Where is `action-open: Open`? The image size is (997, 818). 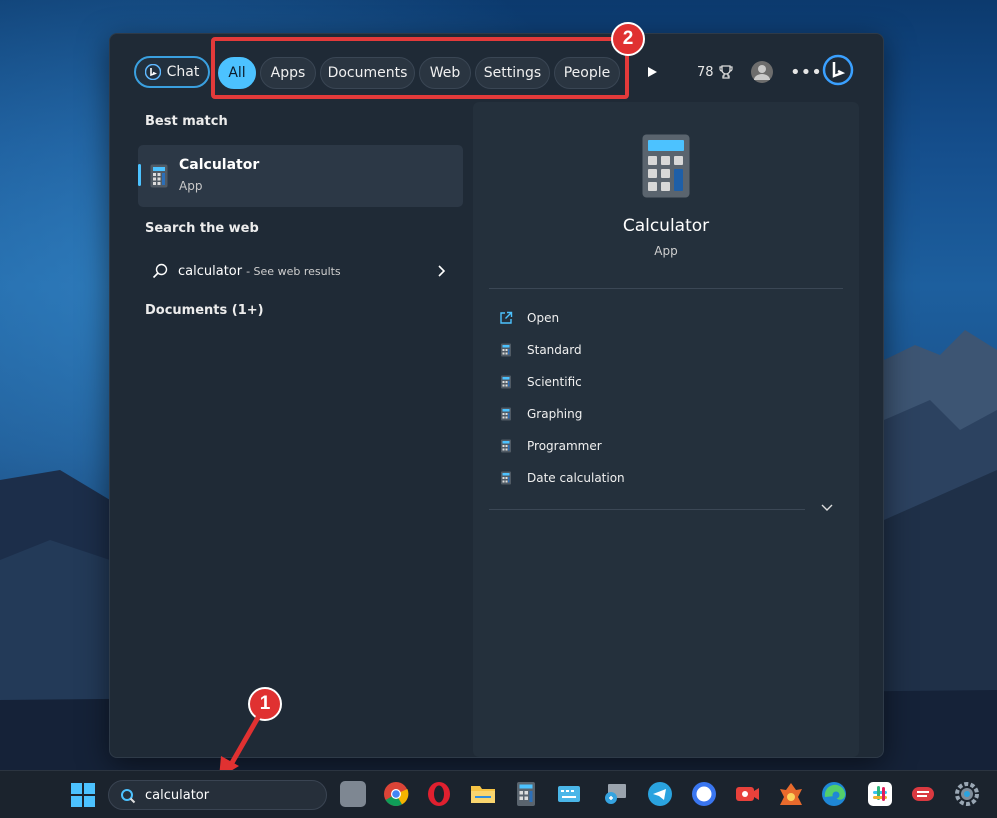 action-open: Open is located at coordinates (529, 318).